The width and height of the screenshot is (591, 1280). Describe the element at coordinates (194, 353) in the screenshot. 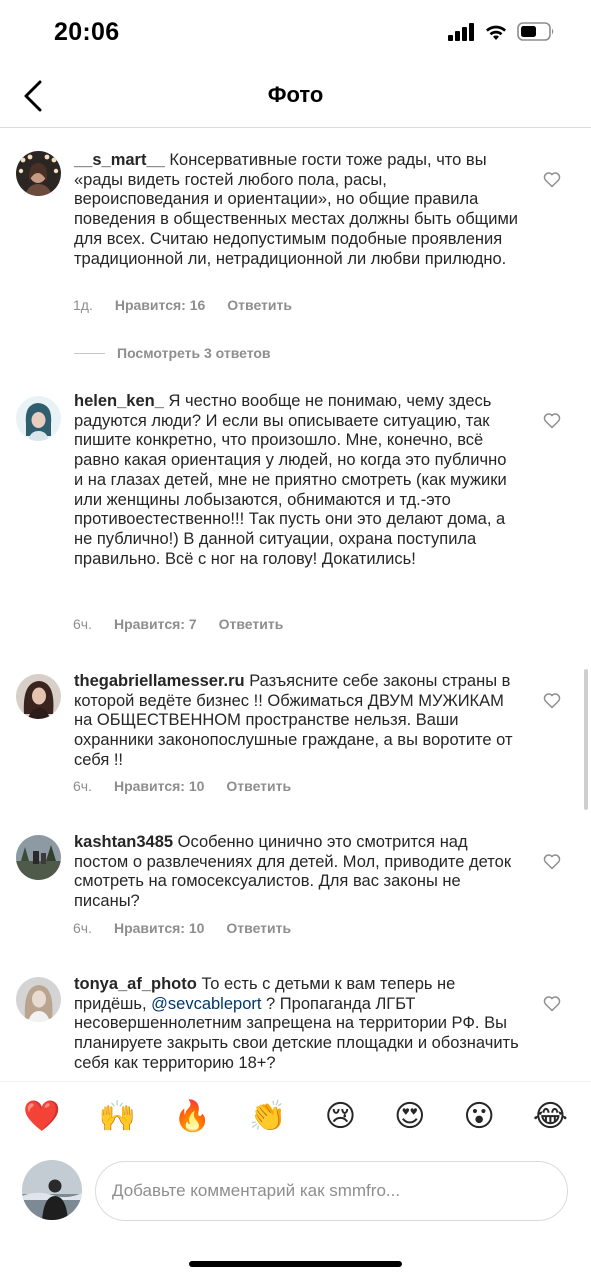

I see `view-replies-label: Посмотреть 3 ответов` at that location.